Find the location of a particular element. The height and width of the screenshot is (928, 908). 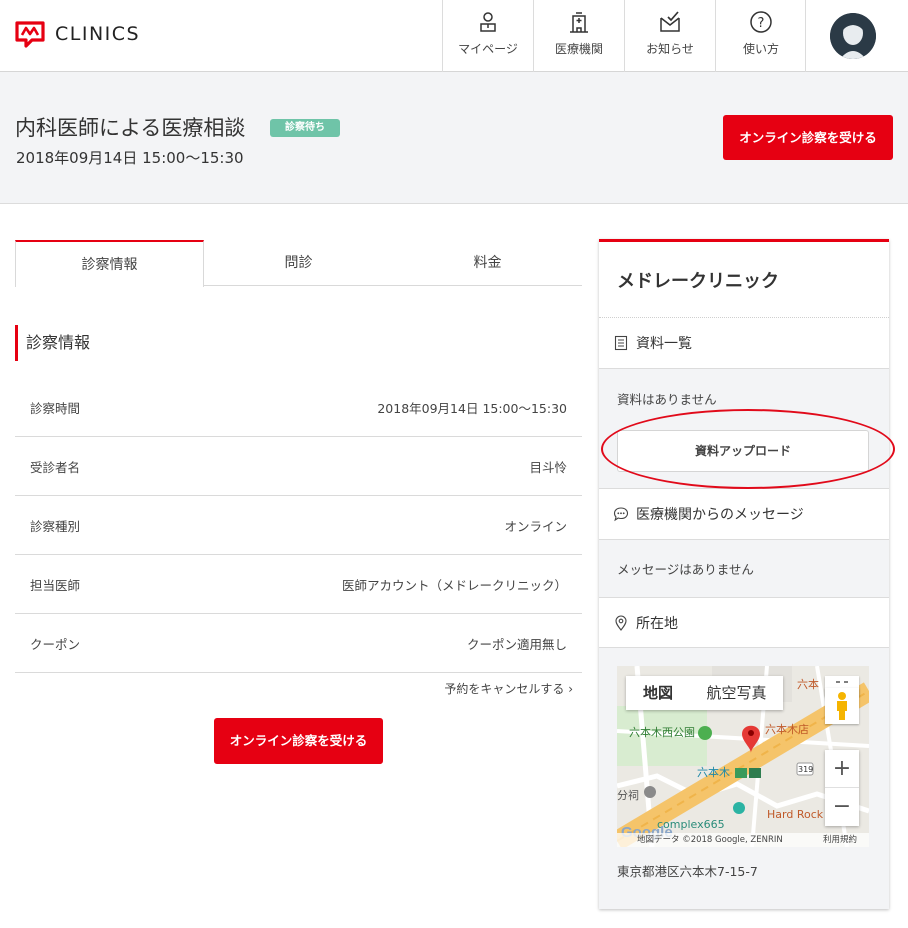

info-value: 医師アカウント（メドレークリニック） is located at coordinates (454, 585).